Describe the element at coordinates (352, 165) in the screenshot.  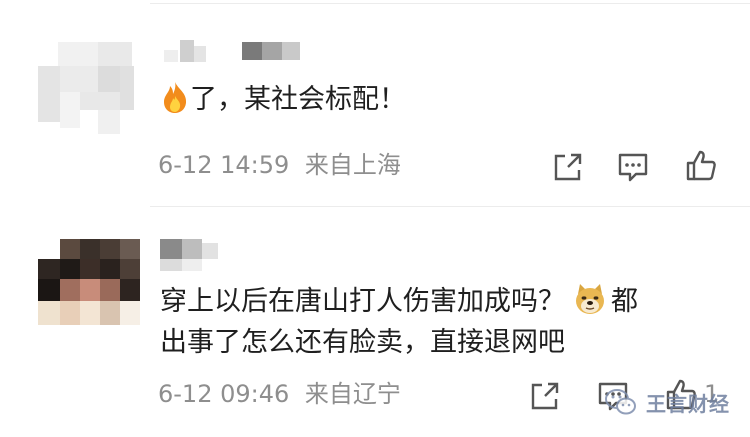
I see `location: 来自上海` at that location.